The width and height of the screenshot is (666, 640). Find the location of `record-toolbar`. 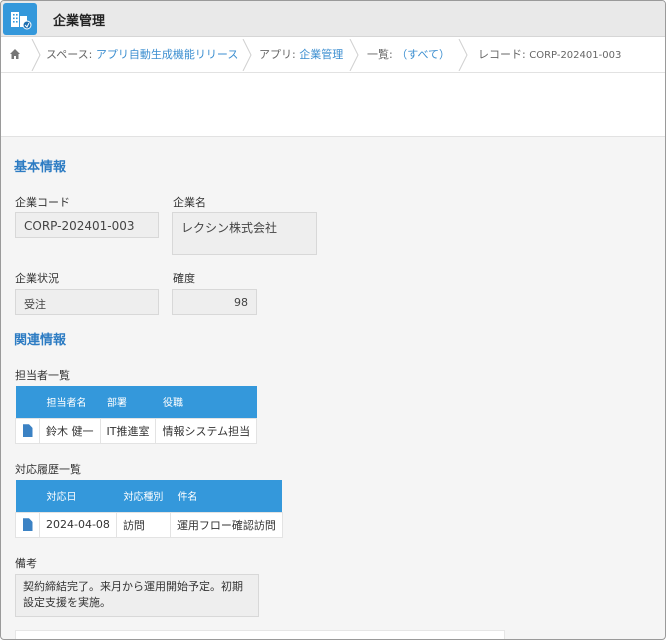

record-toolbar is located at coordinates (333, 105).